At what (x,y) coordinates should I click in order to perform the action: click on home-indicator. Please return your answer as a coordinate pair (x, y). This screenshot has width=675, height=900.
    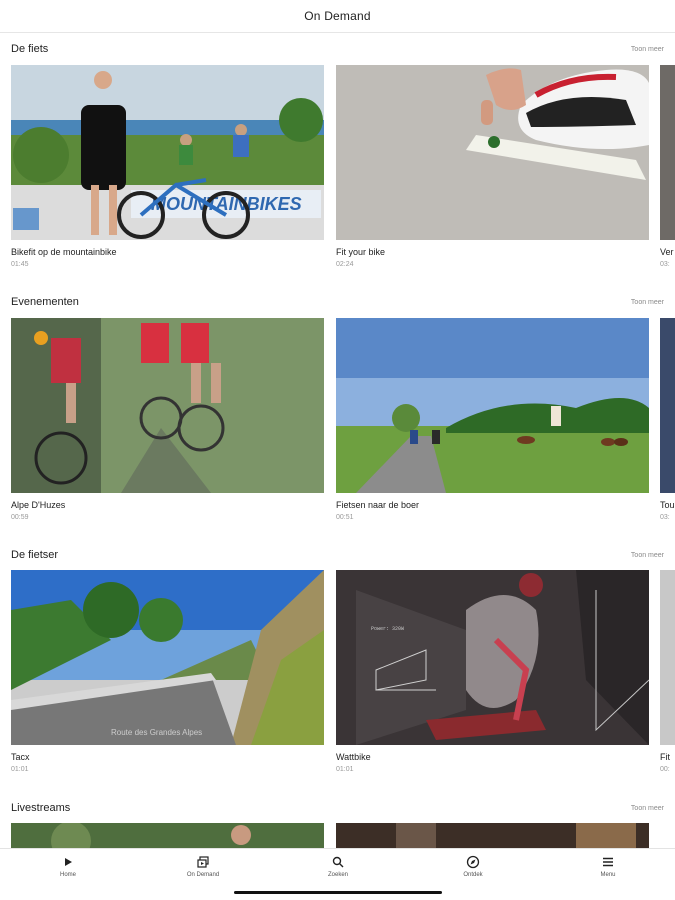
    Looking at the image, I should click on (338, 892).